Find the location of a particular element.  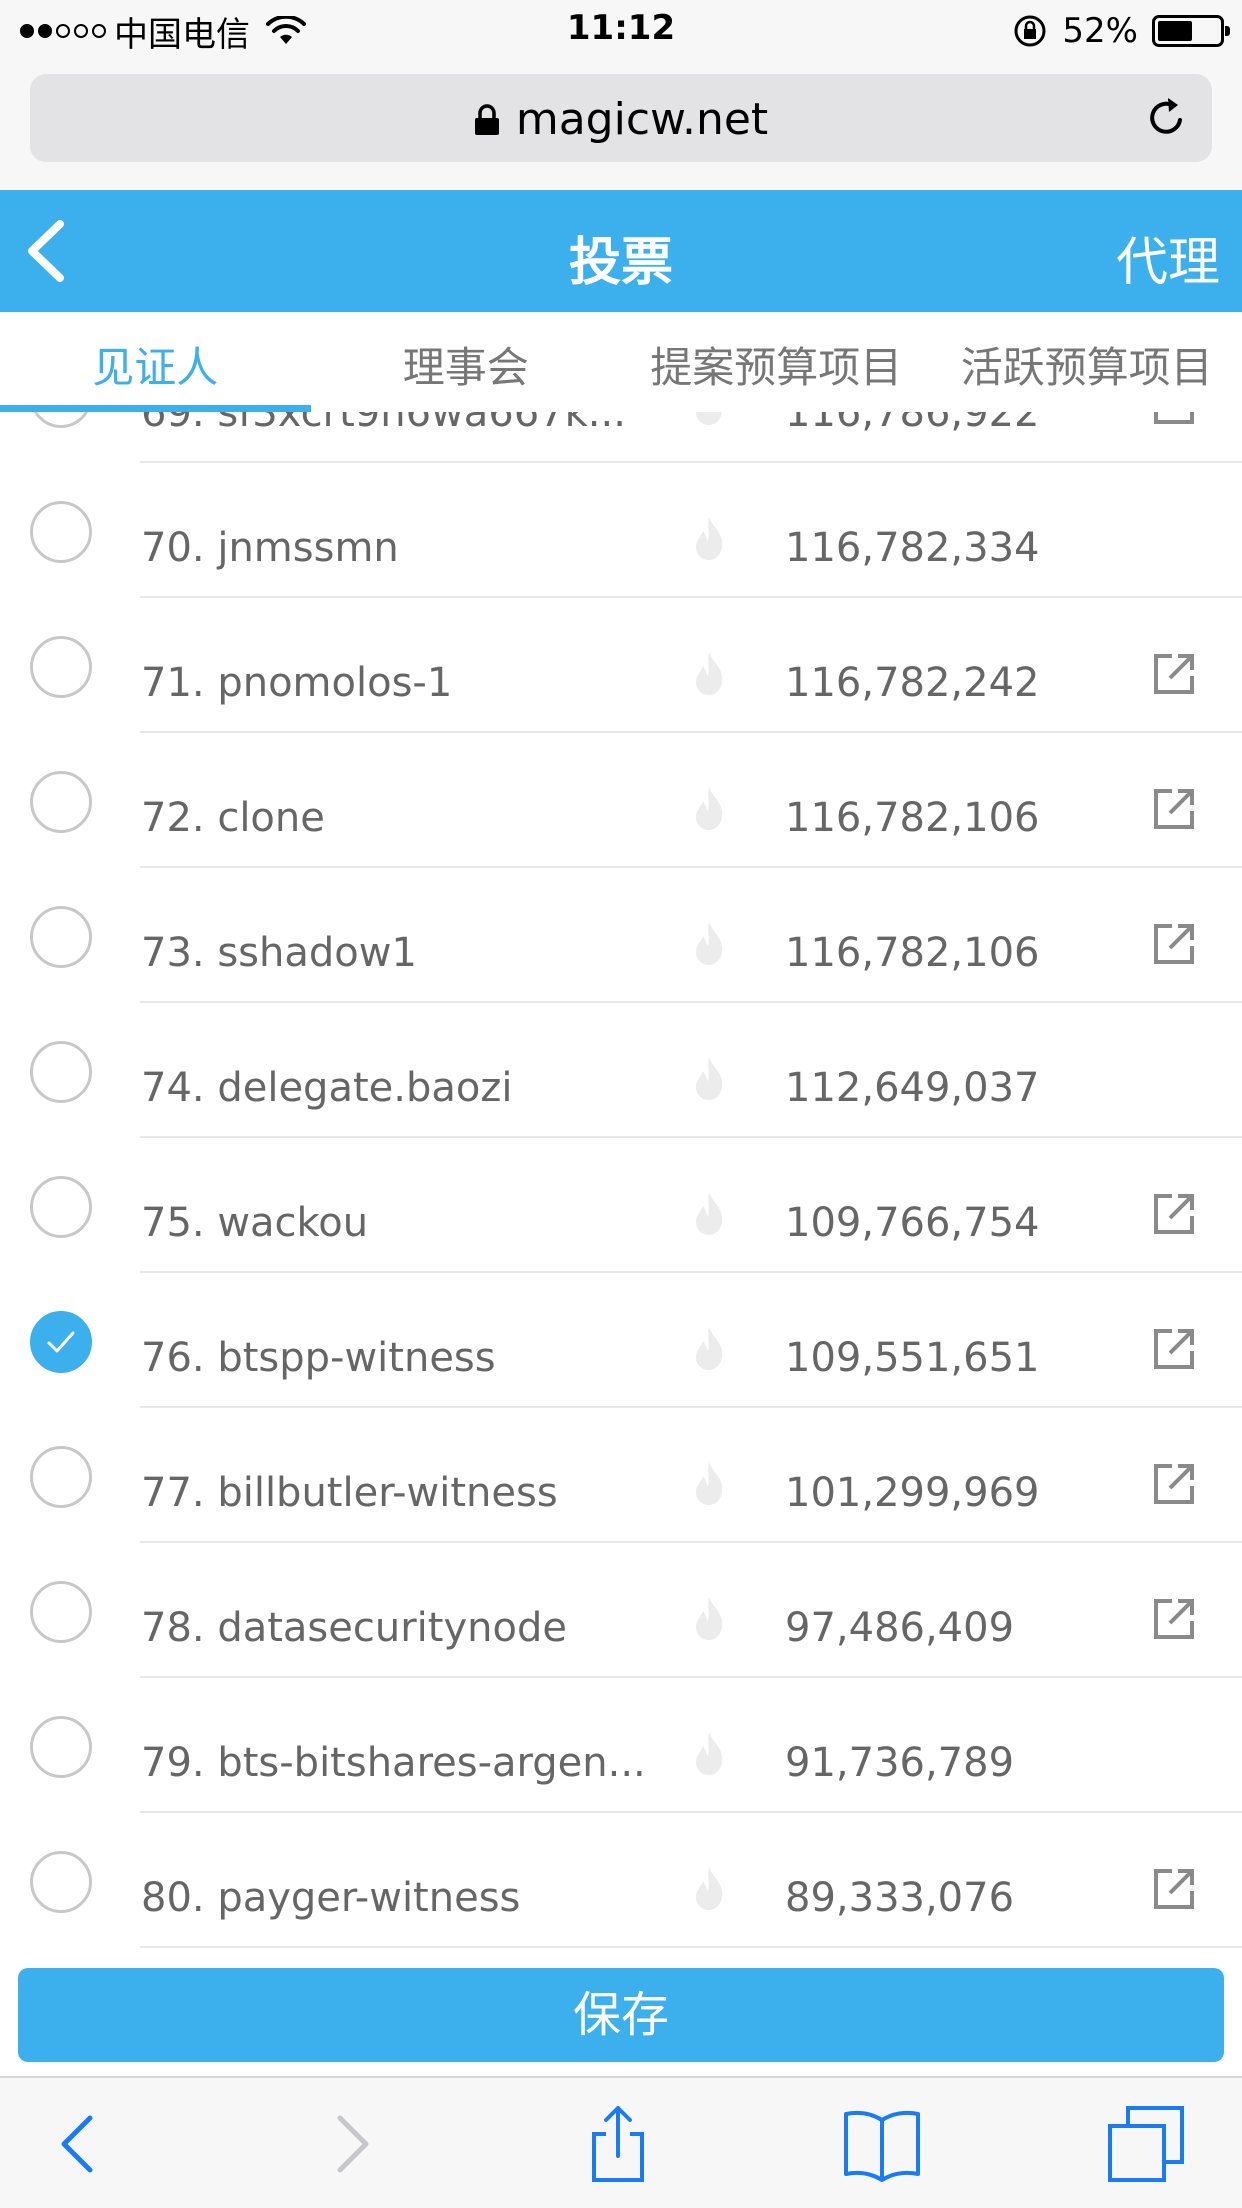

padlock-icon is located at coordinates (486, 119).